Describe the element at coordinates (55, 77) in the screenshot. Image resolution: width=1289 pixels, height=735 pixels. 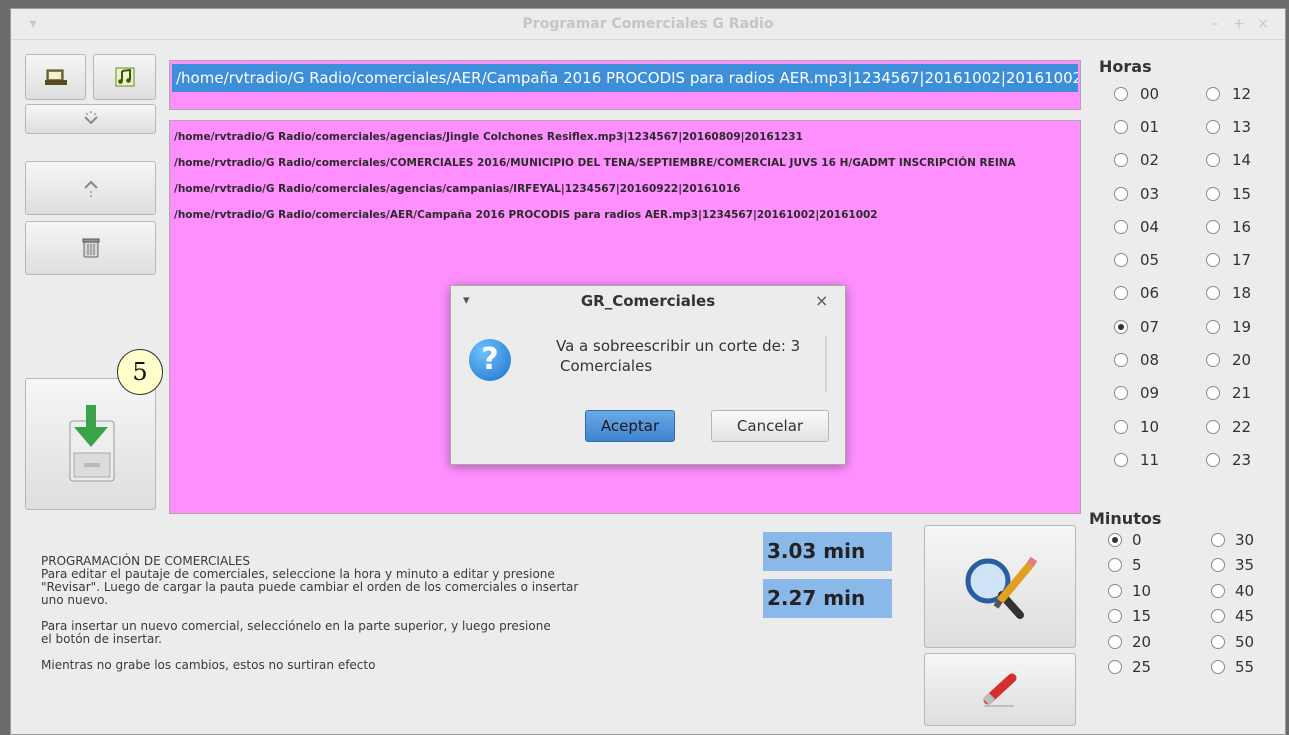
I see `open-folder-button` at that location.